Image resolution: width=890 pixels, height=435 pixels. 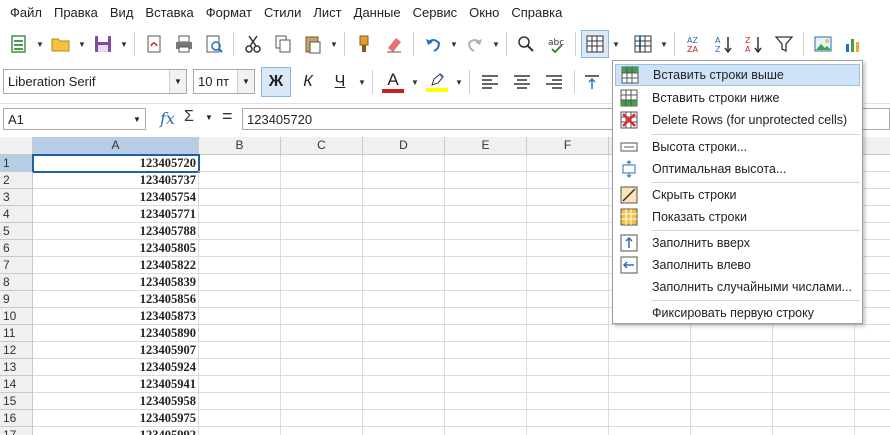 I want to click on save-icon, so click(x=103, y=44).